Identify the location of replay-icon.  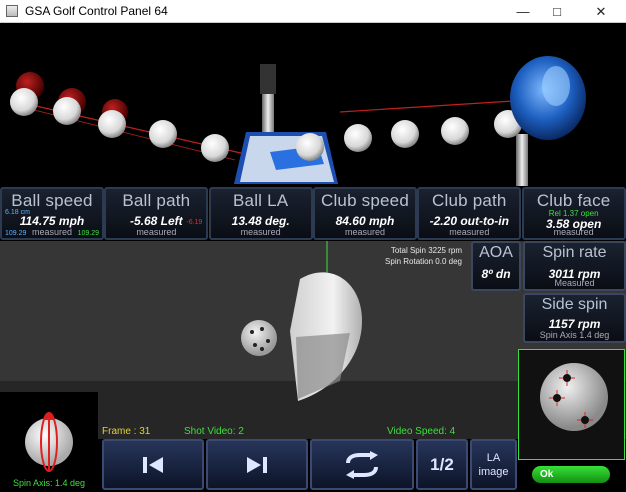
(362, 464).